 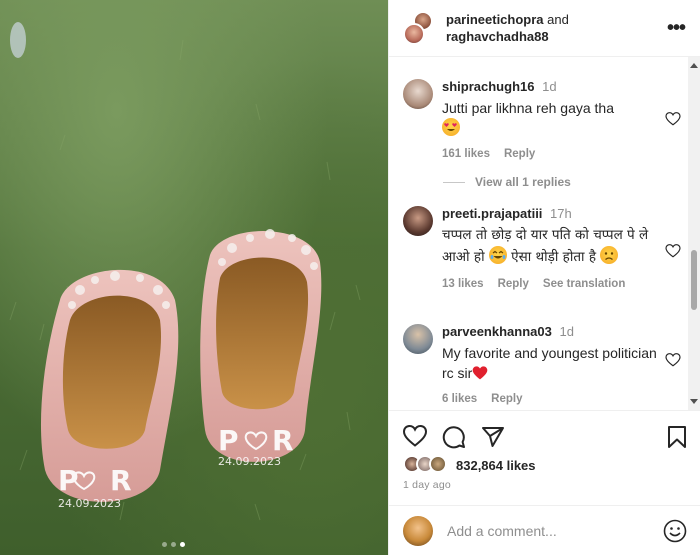 I want to click on comment-username: shiprachugh16, so click(x=488, y=86).